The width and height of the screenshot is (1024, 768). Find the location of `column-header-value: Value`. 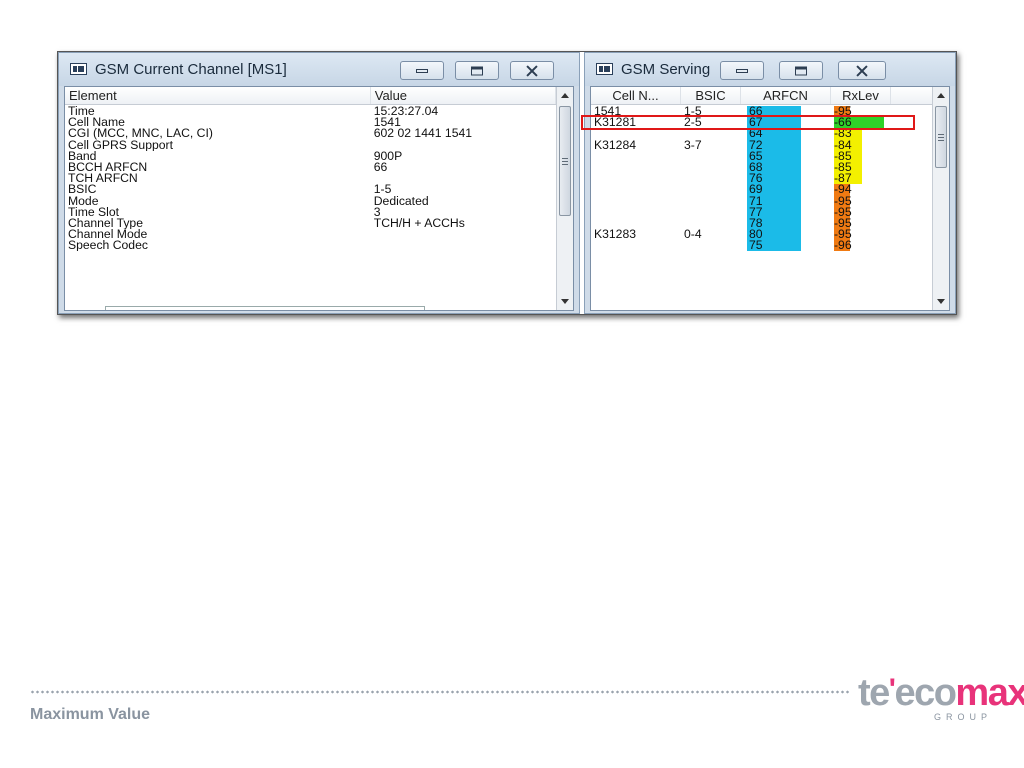

column-header-value: Value is located at coordinates (463, 95).